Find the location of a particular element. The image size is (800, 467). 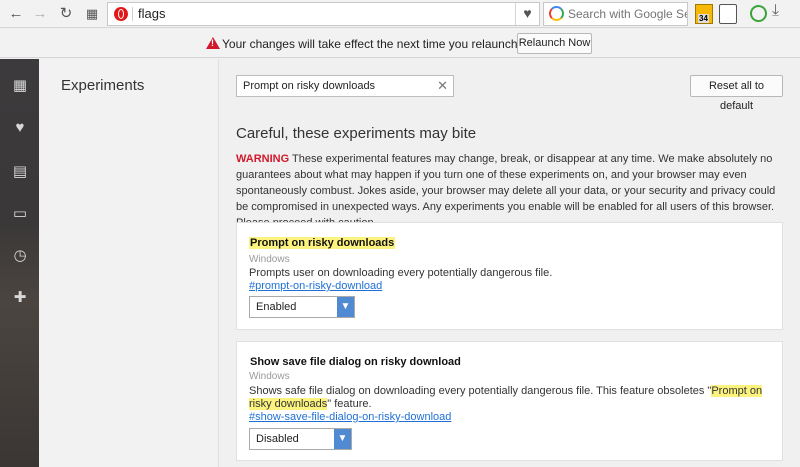

clear-search-icon: ✕ is located at coordinates (442, 86).